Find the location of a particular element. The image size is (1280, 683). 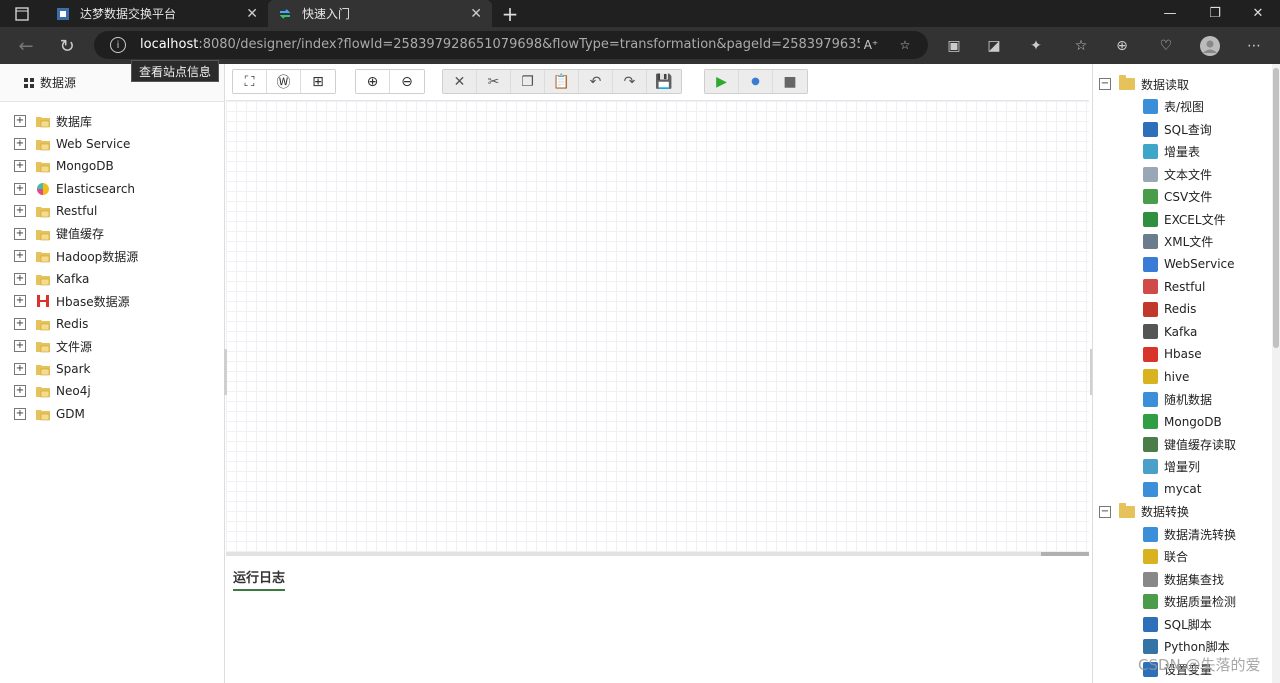

datasource-item: + Elasticsearch is located at coordinates (74, 189).